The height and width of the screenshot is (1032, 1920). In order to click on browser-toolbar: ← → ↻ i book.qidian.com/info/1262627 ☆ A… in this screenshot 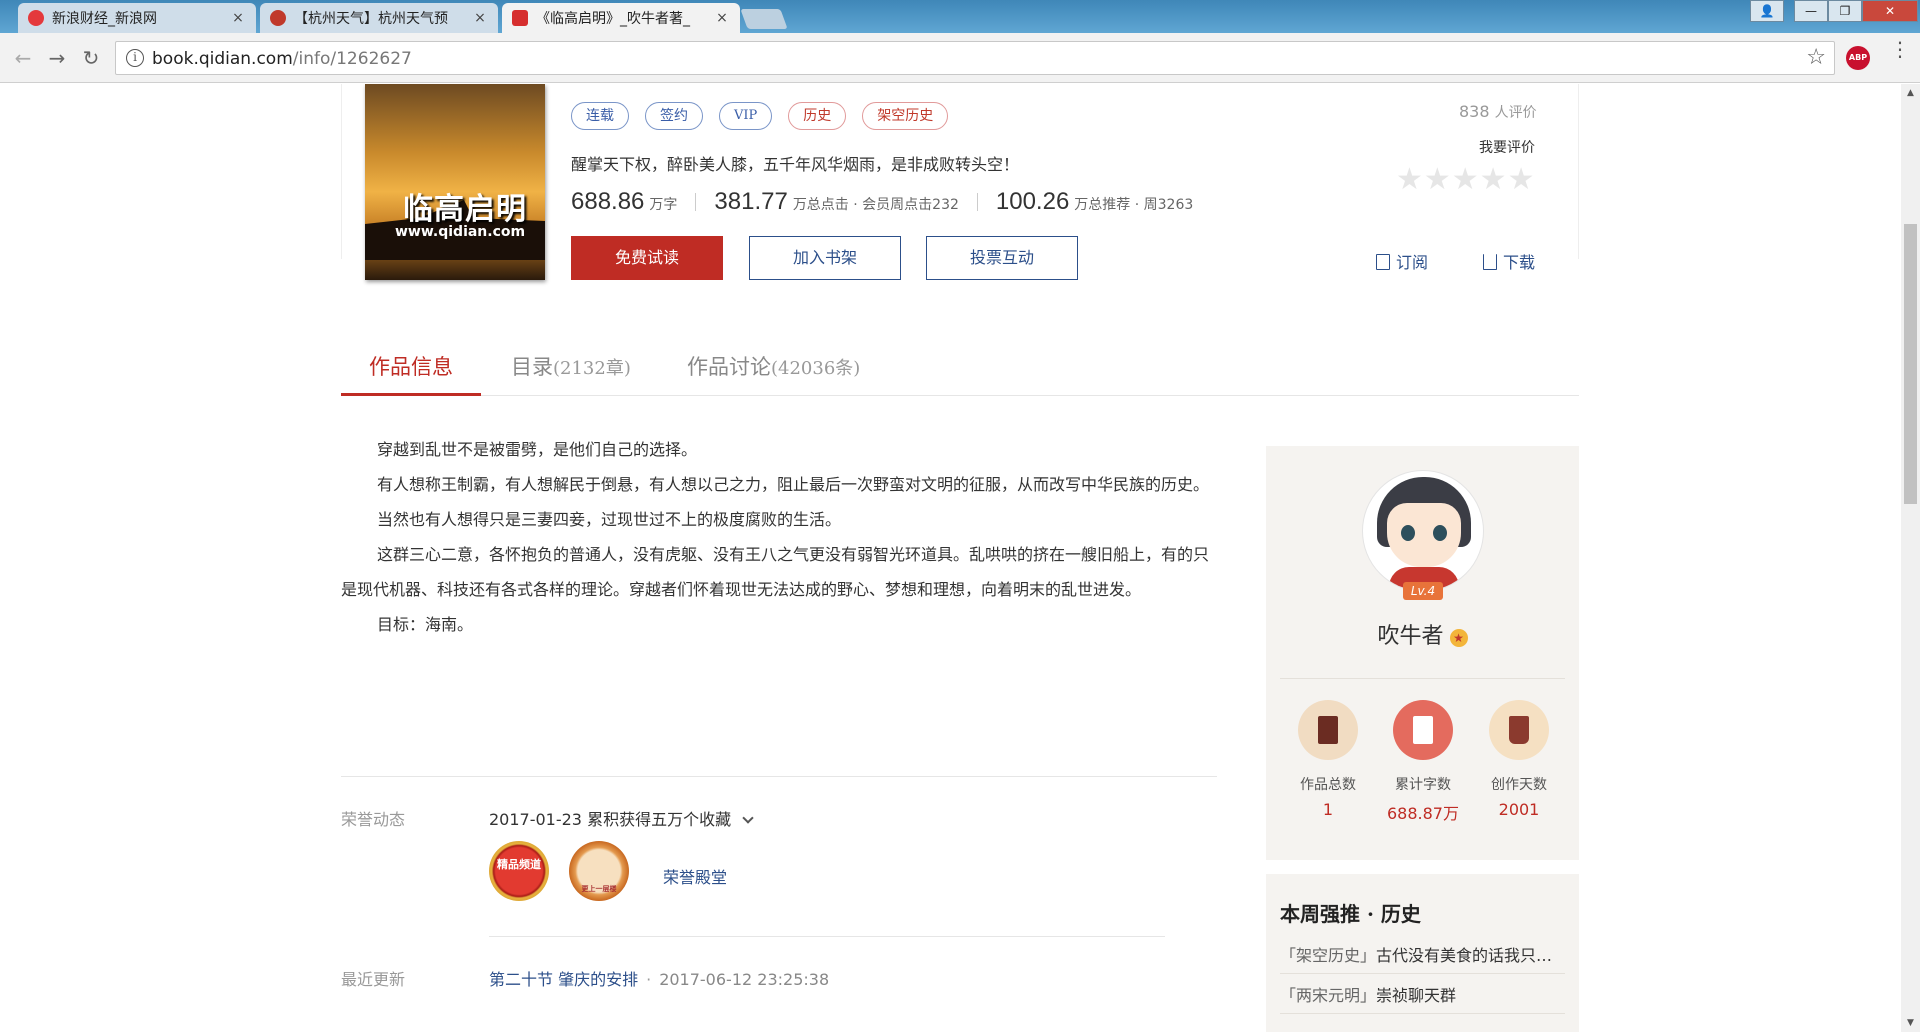, I will do `click(960, 58)`.